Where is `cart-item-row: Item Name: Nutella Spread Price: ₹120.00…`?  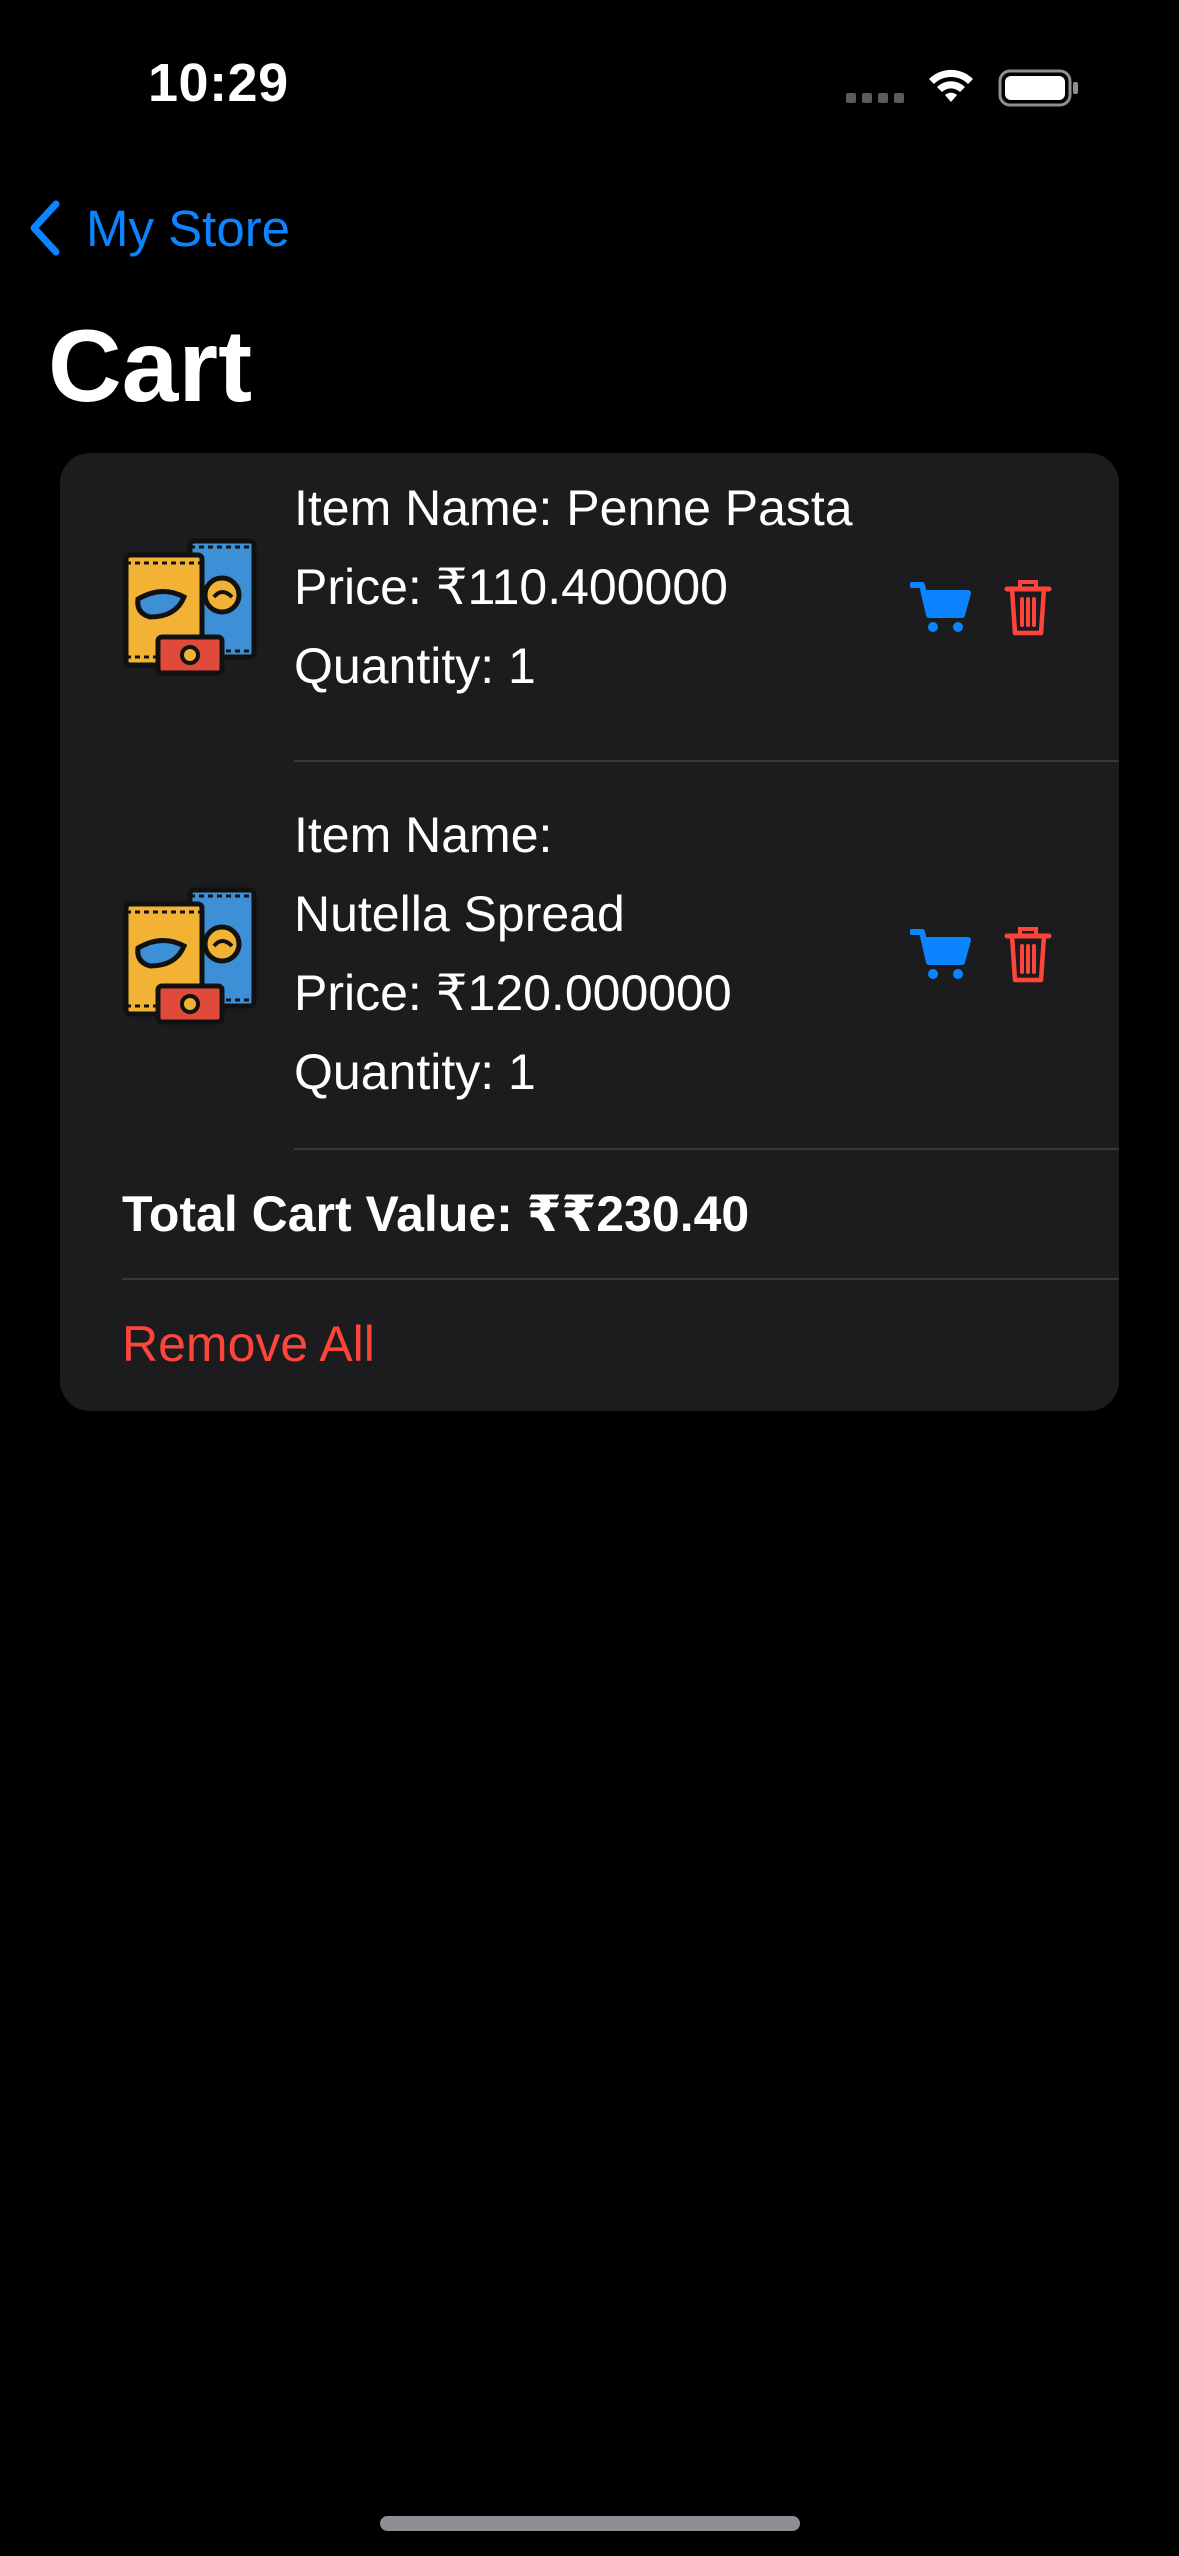
cart-item-row: Item Name: Nutella Spread Price: ₹120.00… is located at coordinates (589, 955).